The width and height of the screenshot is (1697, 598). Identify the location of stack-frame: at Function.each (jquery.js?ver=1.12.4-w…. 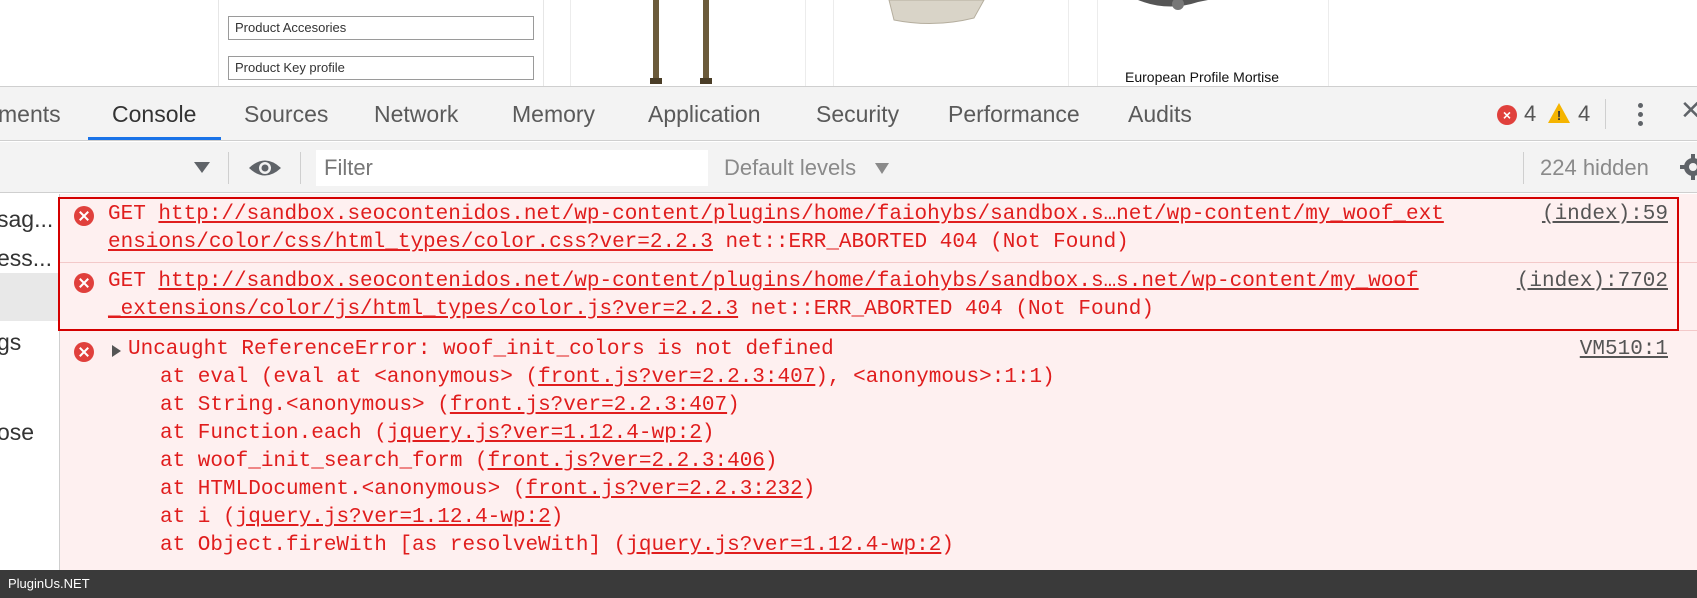
(437, 433).